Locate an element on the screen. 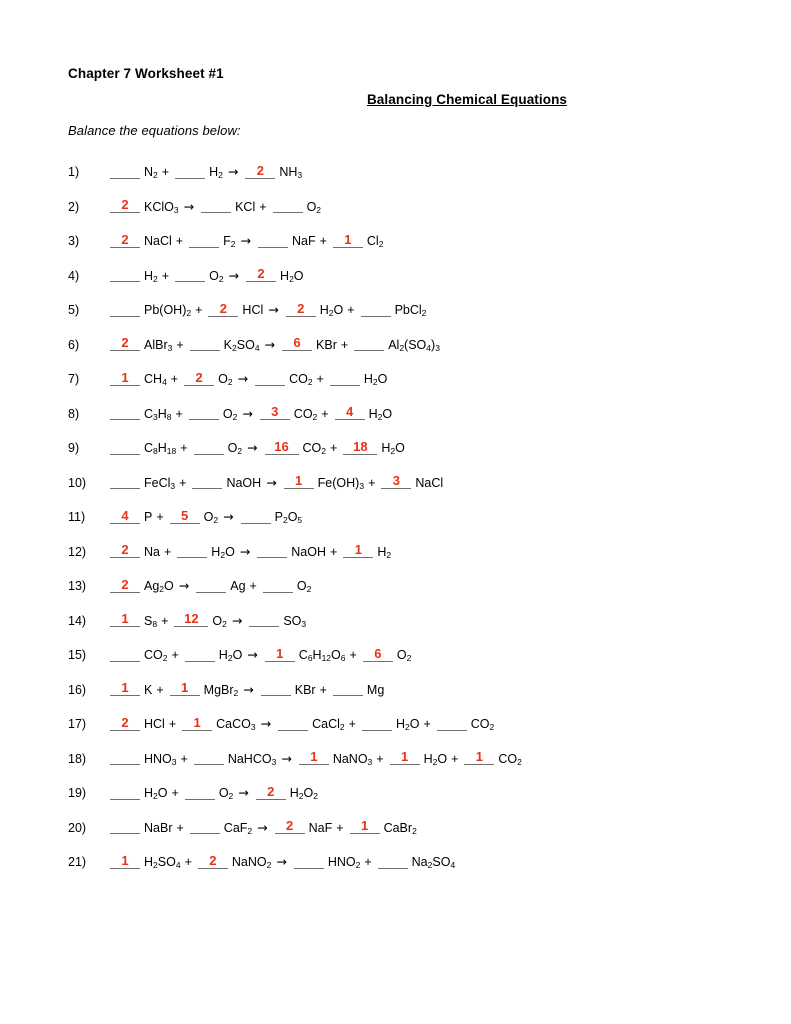 The width and height of the screenshot is (791, 1024). coefficient-blank: 12 is located at coordinates (191, 619).